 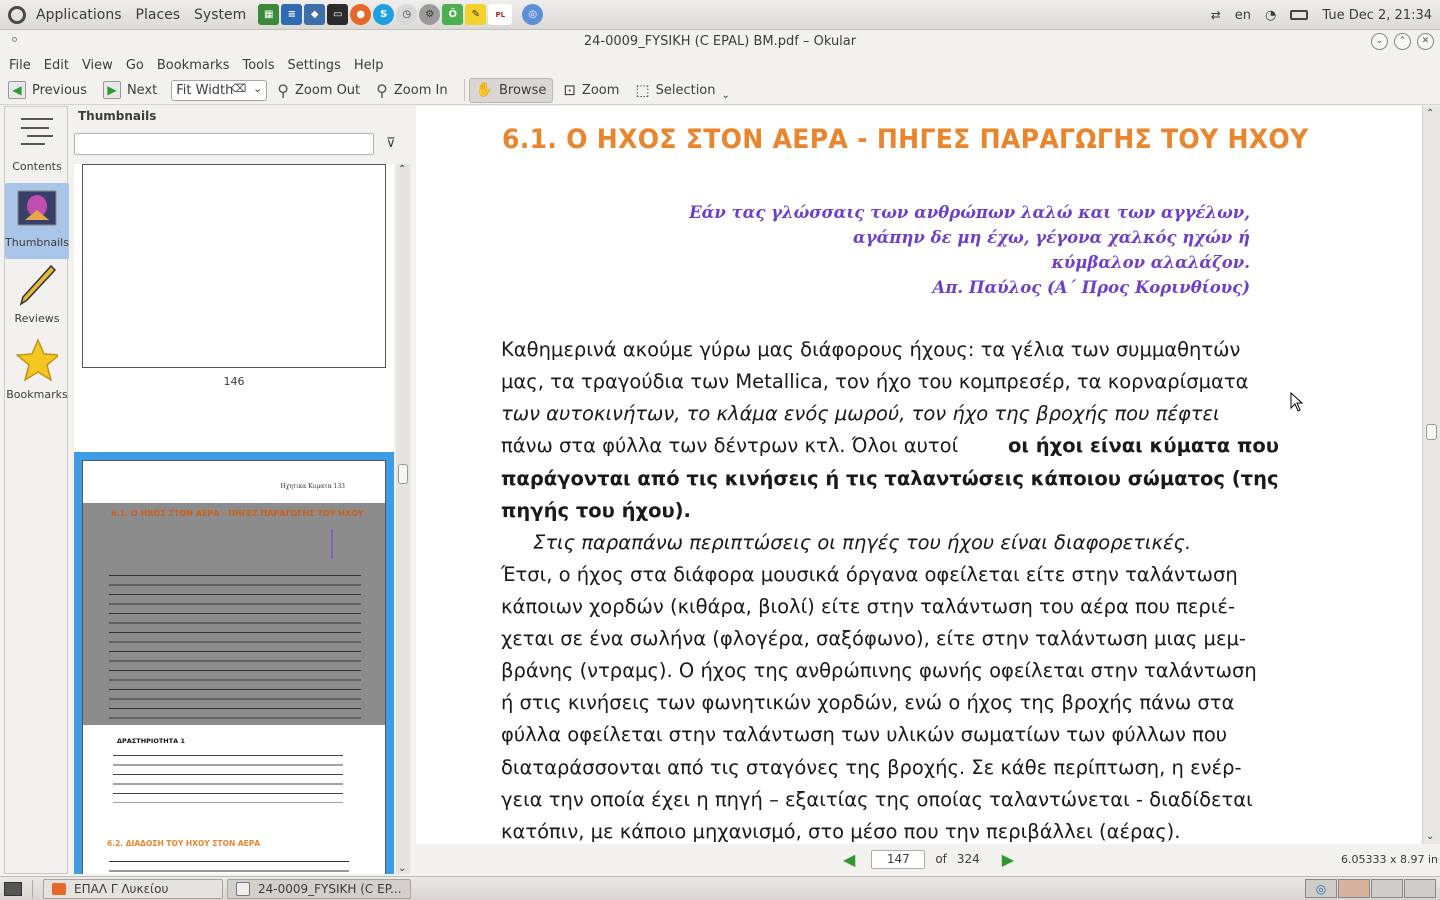 I want to click on menu-help: Help, so click(x=369, y=65).